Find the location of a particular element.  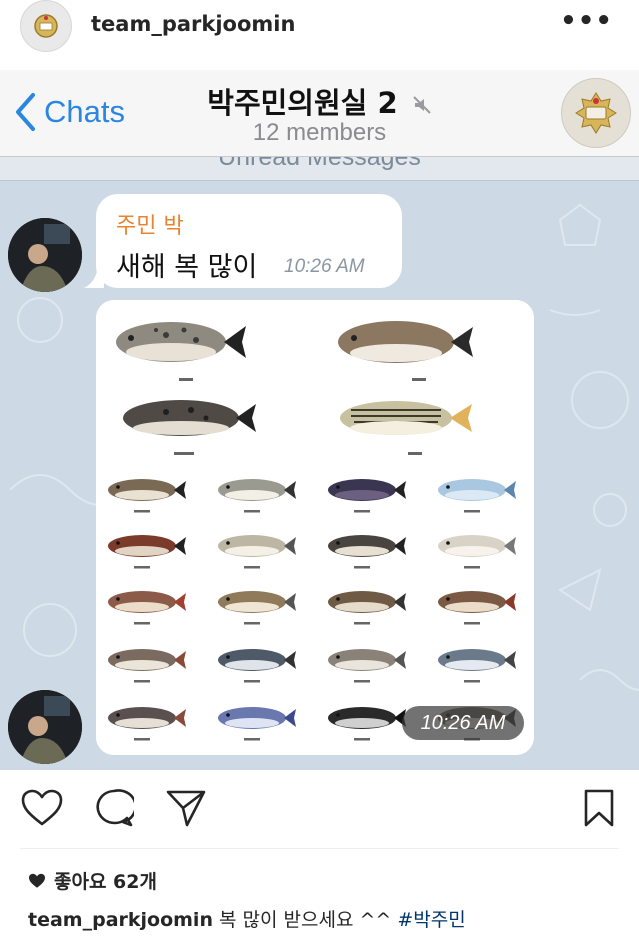

like-button is located at coordinates (42, 808).